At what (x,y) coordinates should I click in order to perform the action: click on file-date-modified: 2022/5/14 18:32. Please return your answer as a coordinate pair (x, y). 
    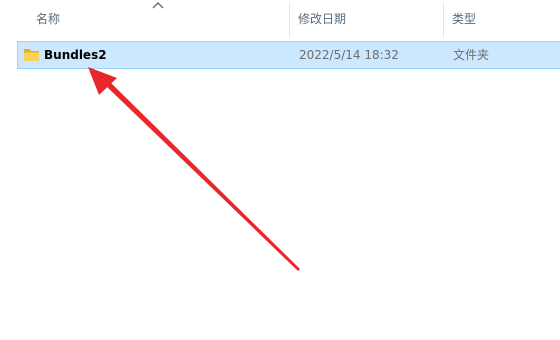
    Looking at the image, I should click on (349, 55).